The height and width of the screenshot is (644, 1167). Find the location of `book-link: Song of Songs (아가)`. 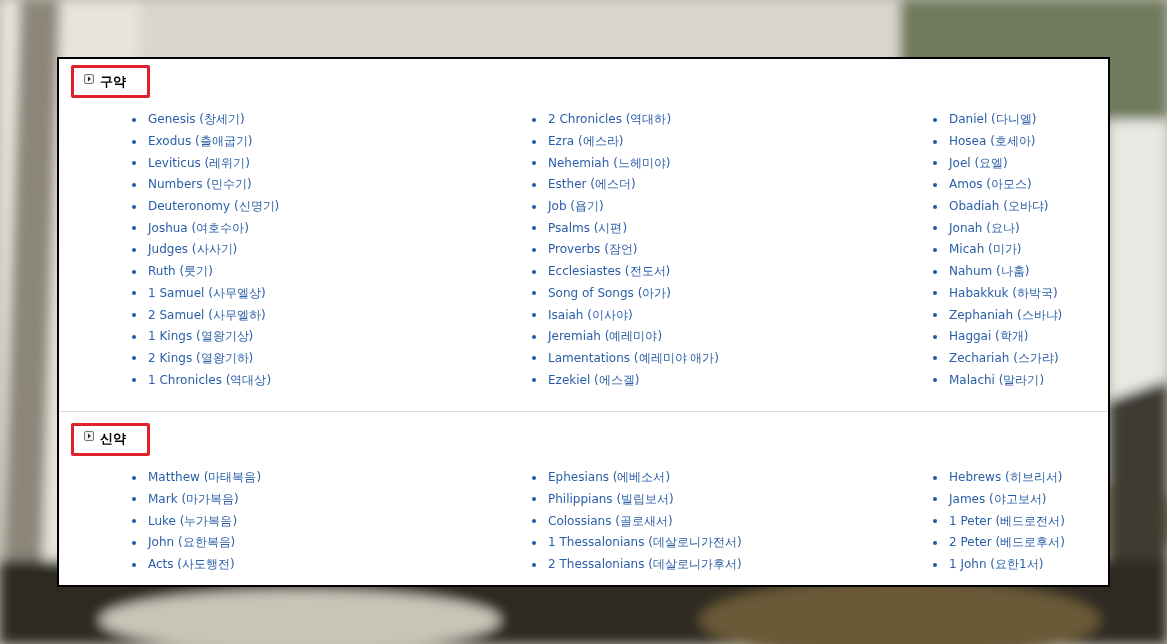

book-link: Song of Songs (아가) is located at coordinates (609, 293).